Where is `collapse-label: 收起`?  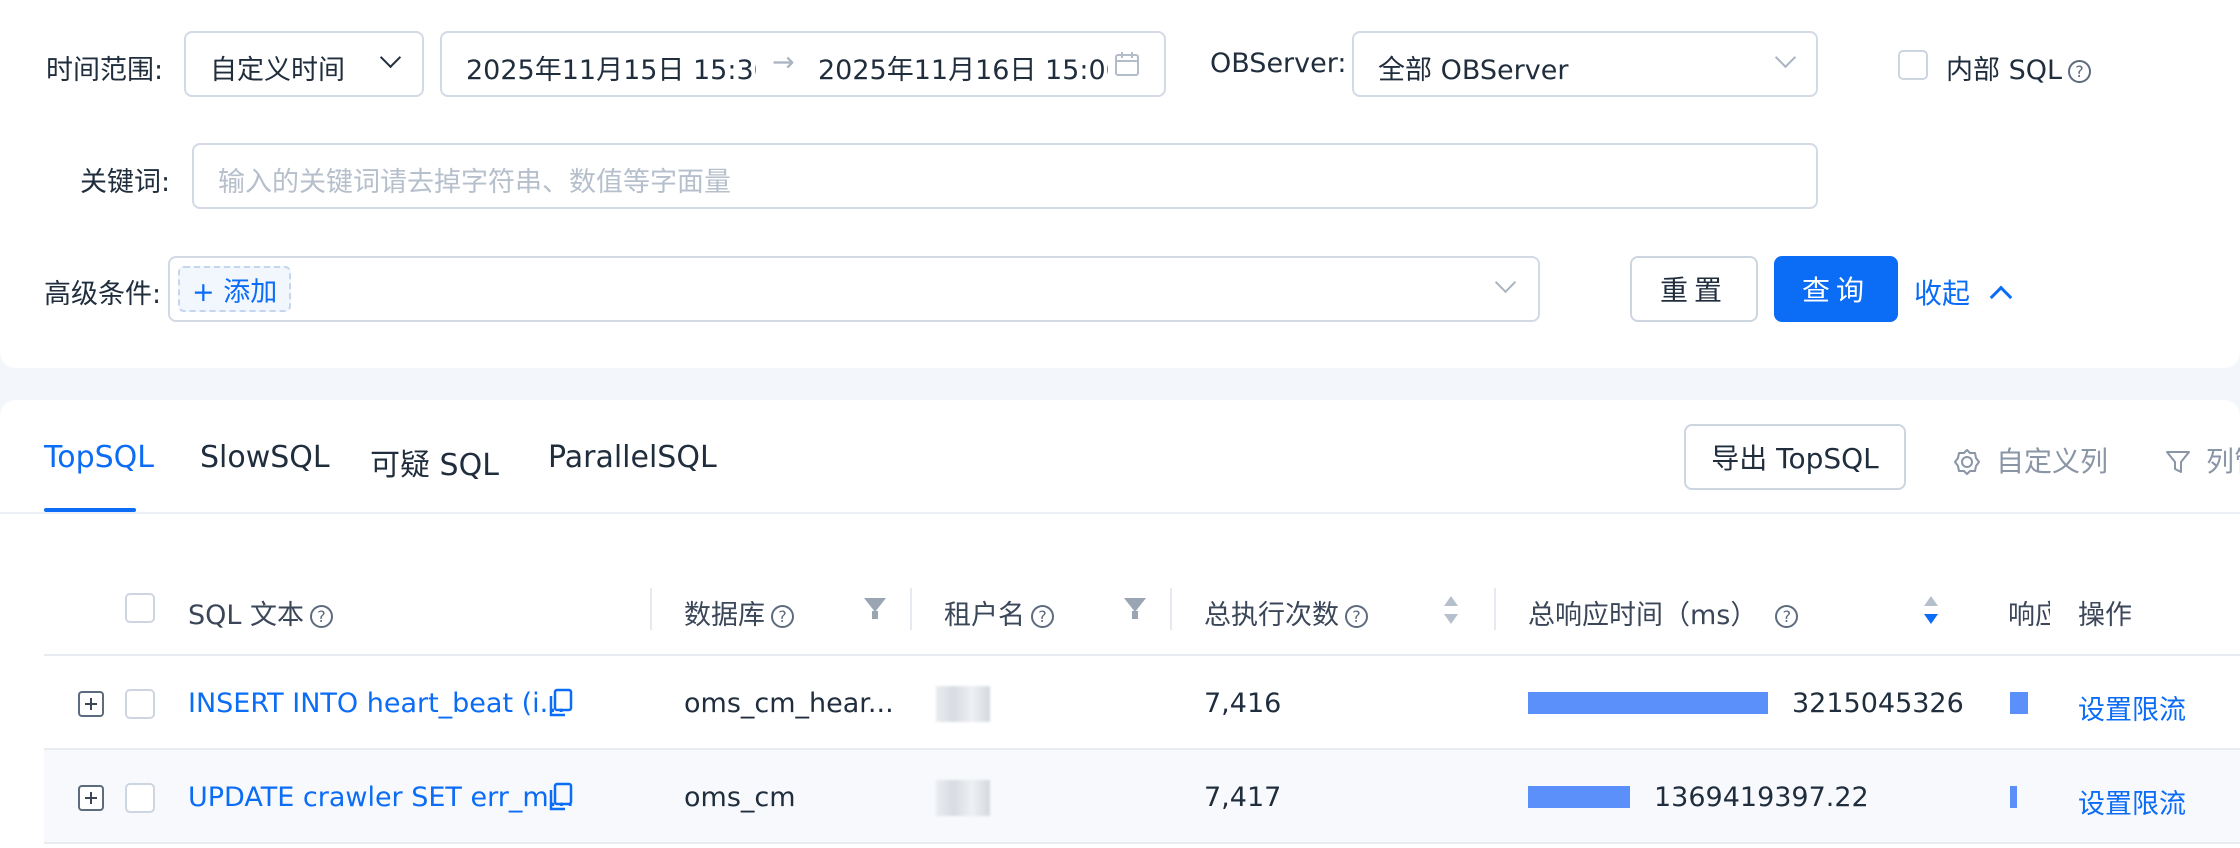 collapse-label: 收起 is located at coordinates (1942, 293).